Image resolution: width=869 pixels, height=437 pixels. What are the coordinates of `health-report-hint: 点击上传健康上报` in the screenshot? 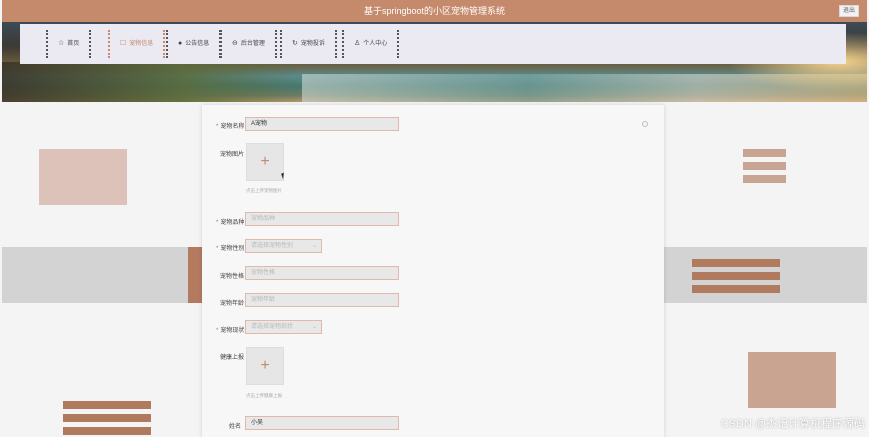 It's located at (264, 395).